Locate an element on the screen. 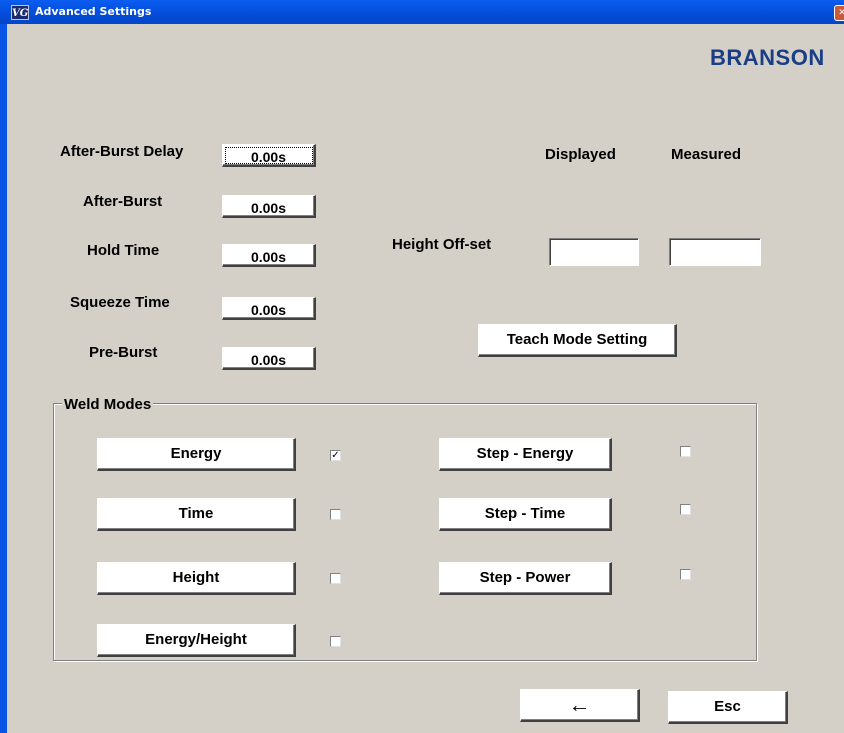  step-time-mode-button: Step - Time is located at coordinates (525, 514).